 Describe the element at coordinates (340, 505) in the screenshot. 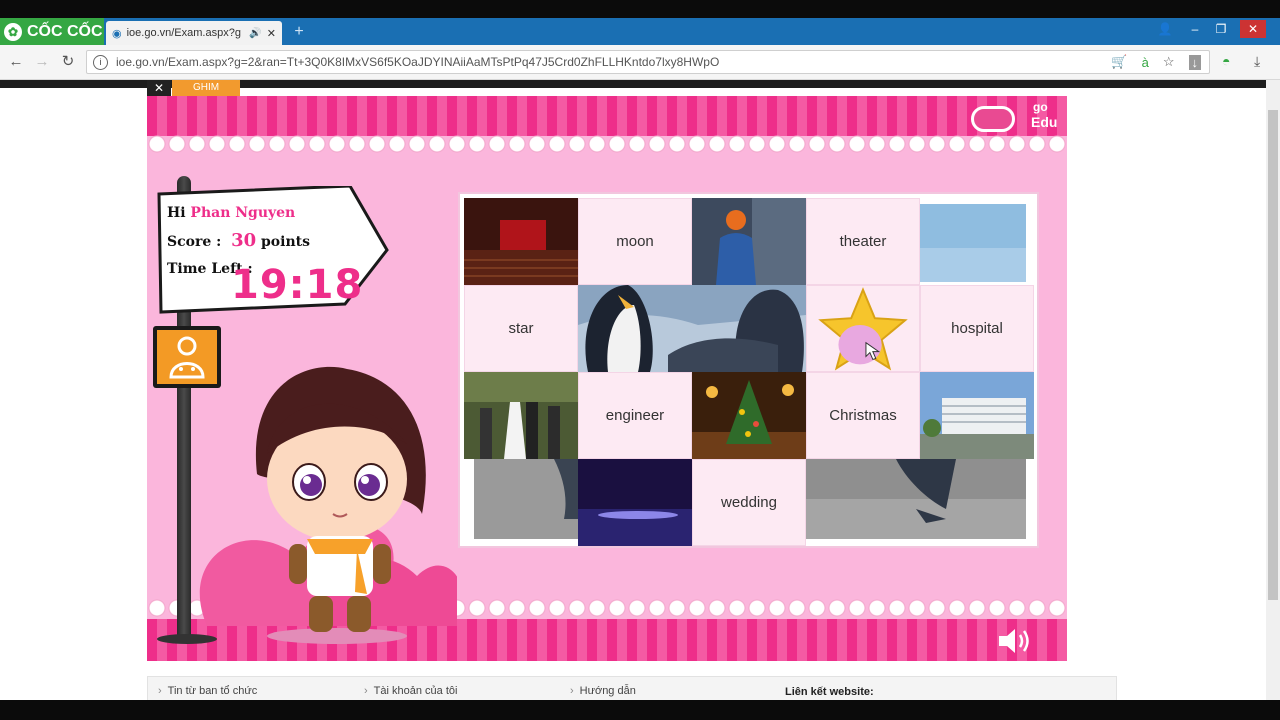

I see `girl-character` at that location.